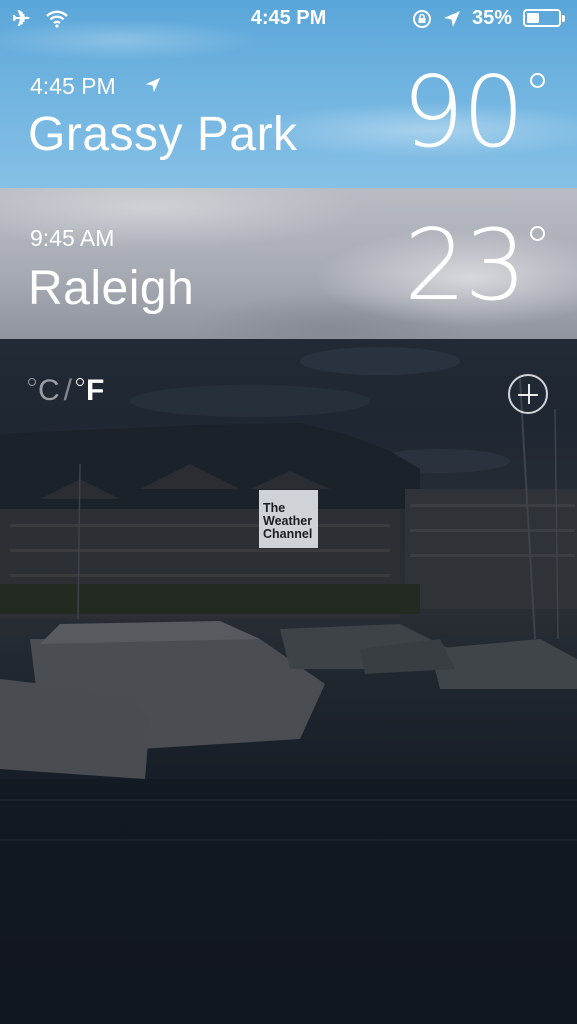  I want to click on city-row-raleigh: 9:45 AM Raleigh 23, so click(288, 263).